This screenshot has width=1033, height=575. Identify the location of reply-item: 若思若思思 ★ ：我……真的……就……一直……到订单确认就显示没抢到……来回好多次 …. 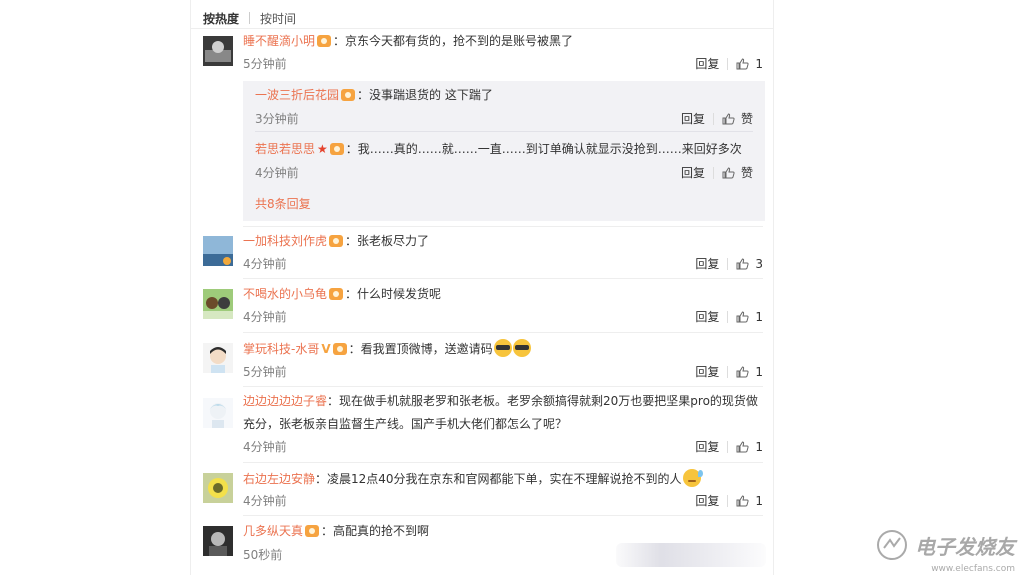
(504, 160).